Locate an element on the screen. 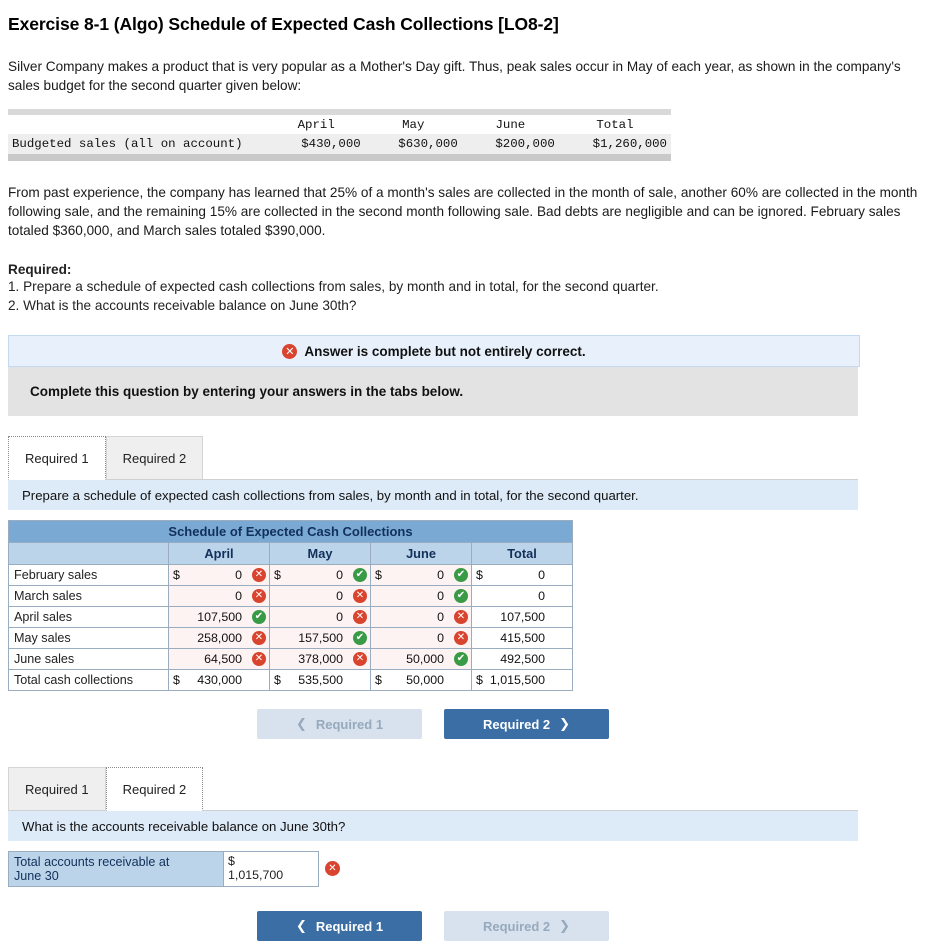  cell-march-april: 0 ✕ is located at coordinates (219, 596).